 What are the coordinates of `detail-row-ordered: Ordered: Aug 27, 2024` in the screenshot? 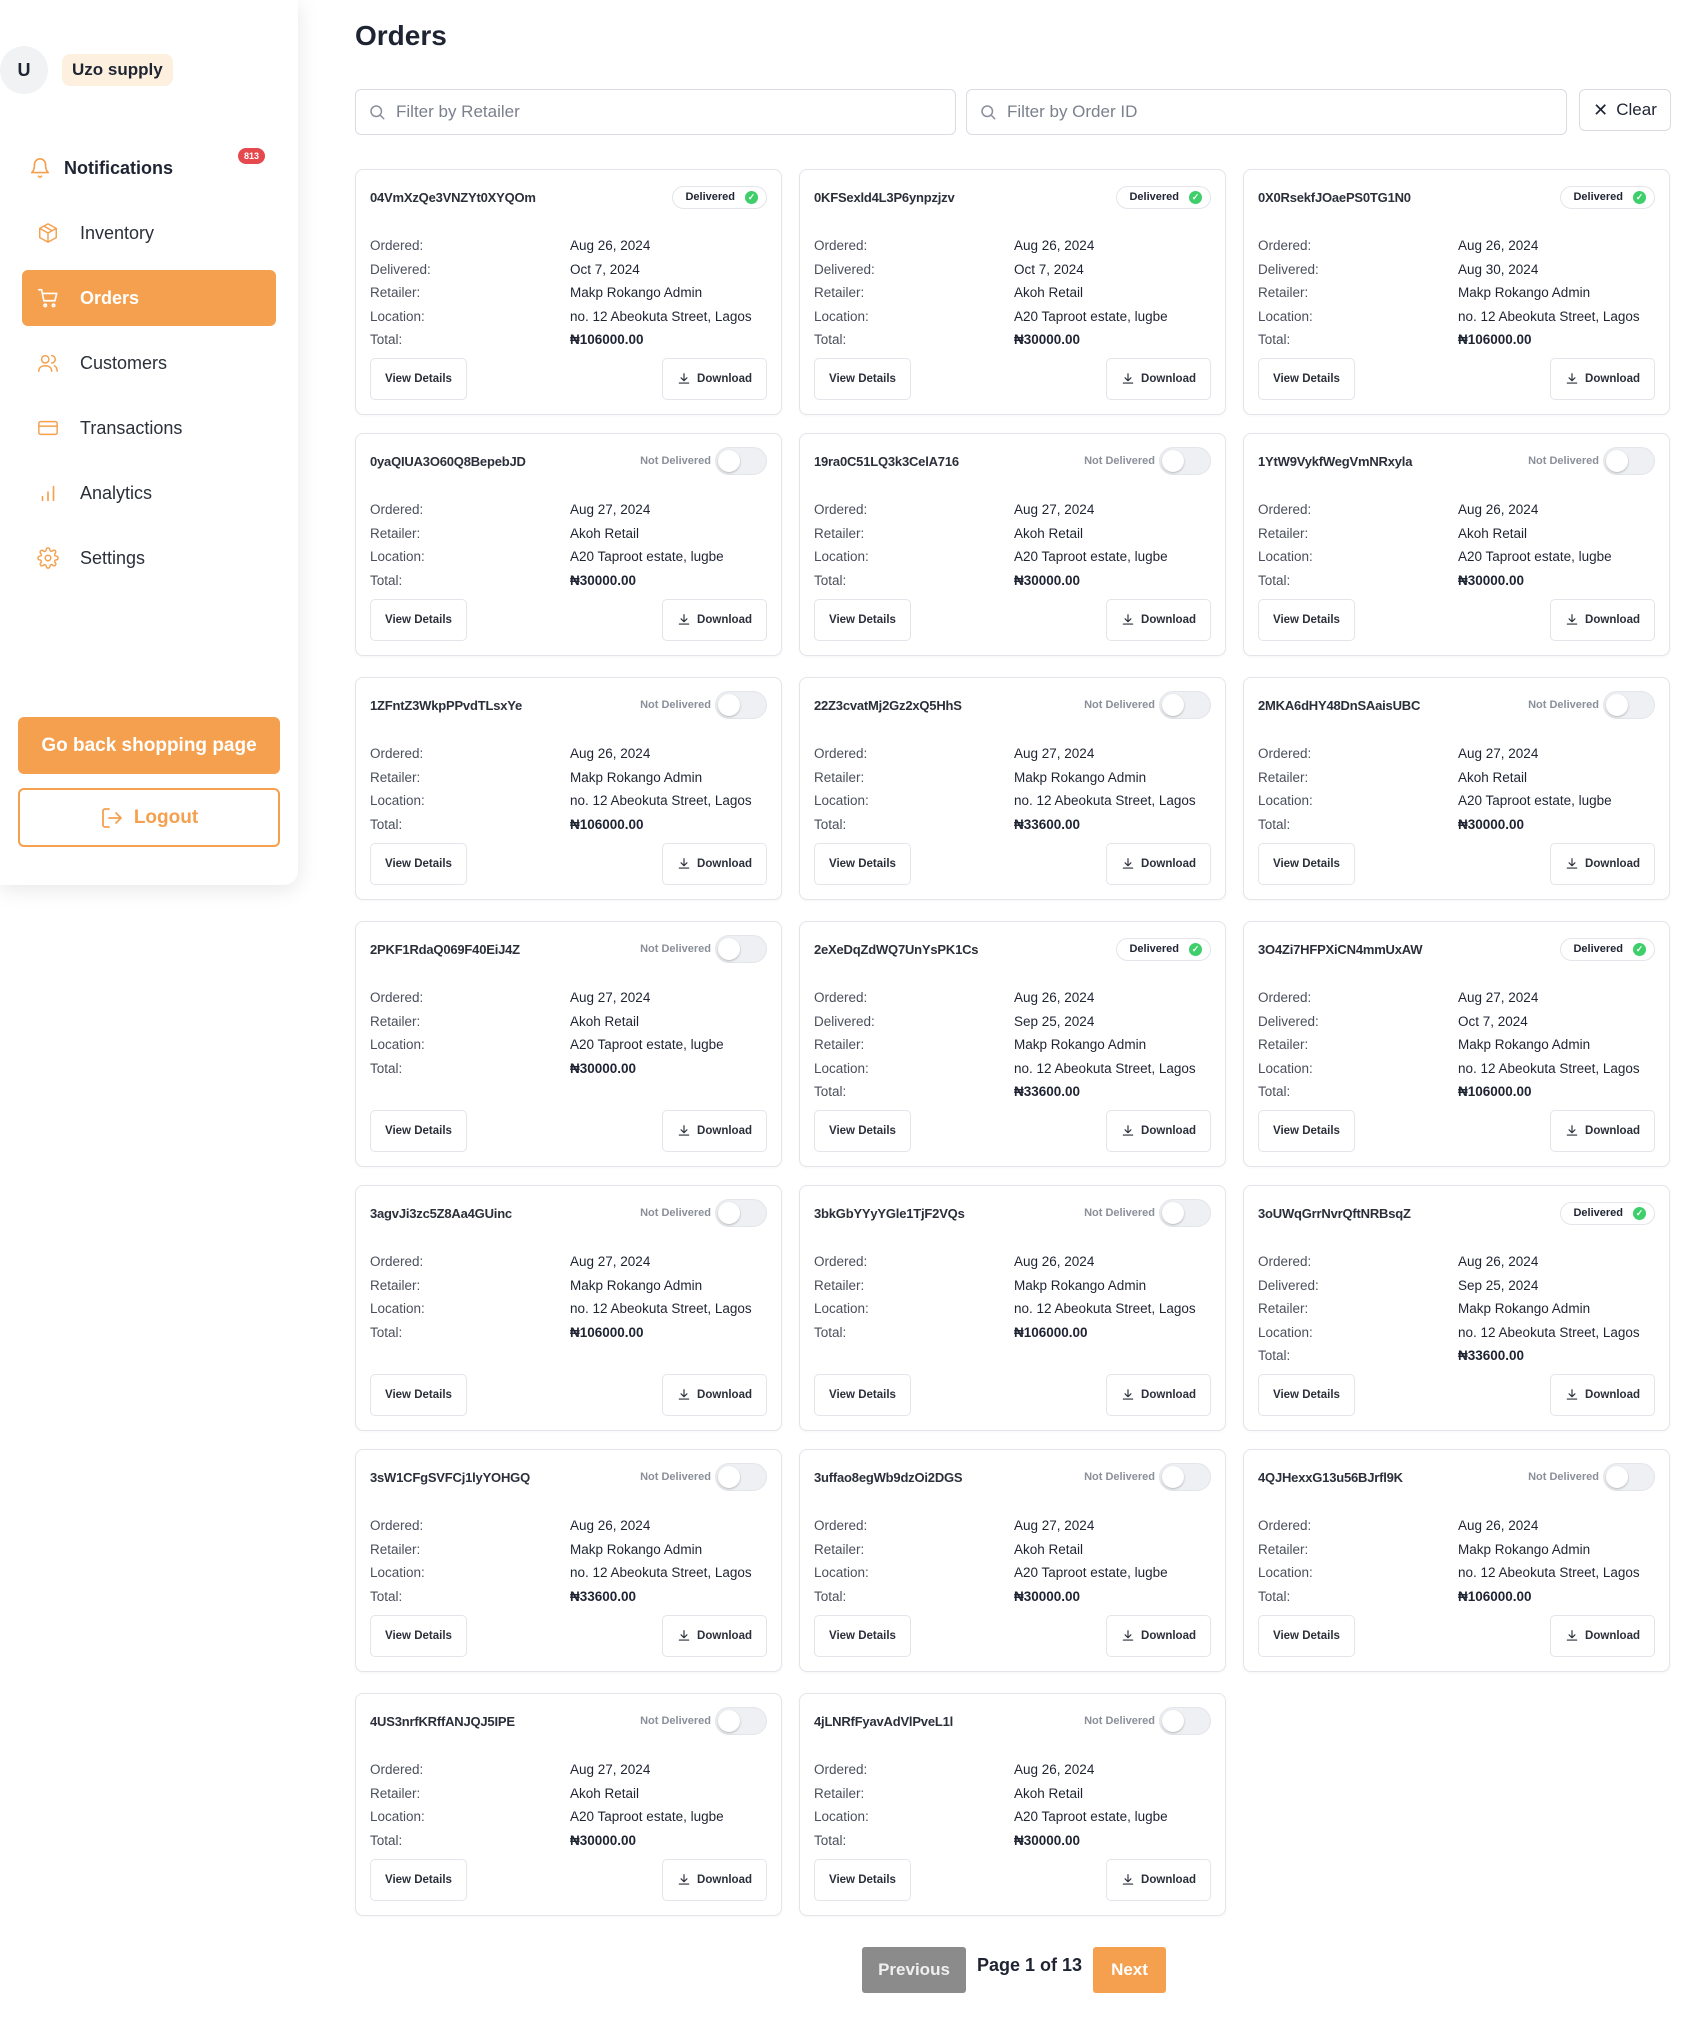 It's located at (570, 998).